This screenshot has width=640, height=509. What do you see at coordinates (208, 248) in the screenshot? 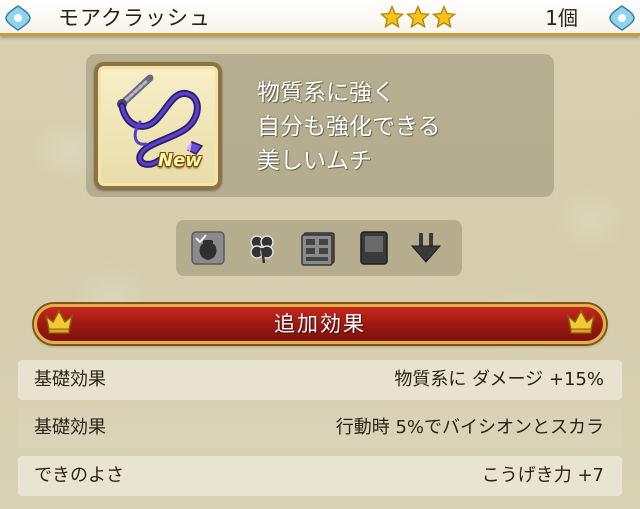
I see `pouch-sell-icon` at bounding box center [208, 248].